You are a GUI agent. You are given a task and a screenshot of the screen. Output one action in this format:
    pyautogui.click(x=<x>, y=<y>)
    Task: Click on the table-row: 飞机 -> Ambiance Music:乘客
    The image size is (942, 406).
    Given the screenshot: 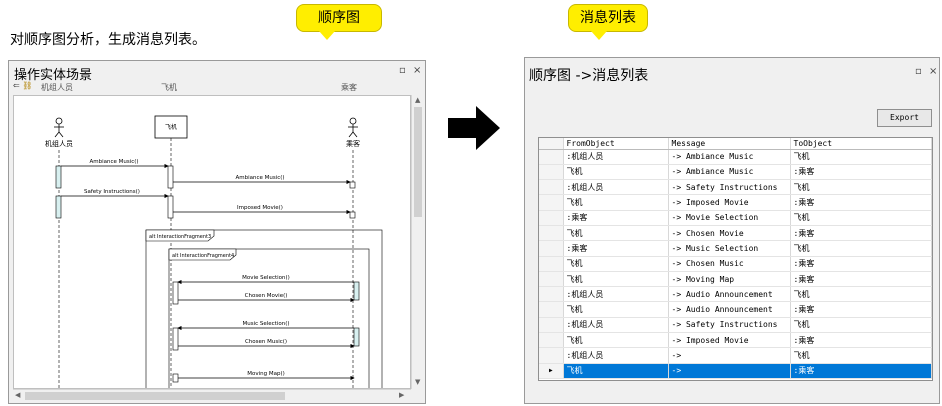 What is the action you would take?
    pyautogui.click(x=735, y=172)
    